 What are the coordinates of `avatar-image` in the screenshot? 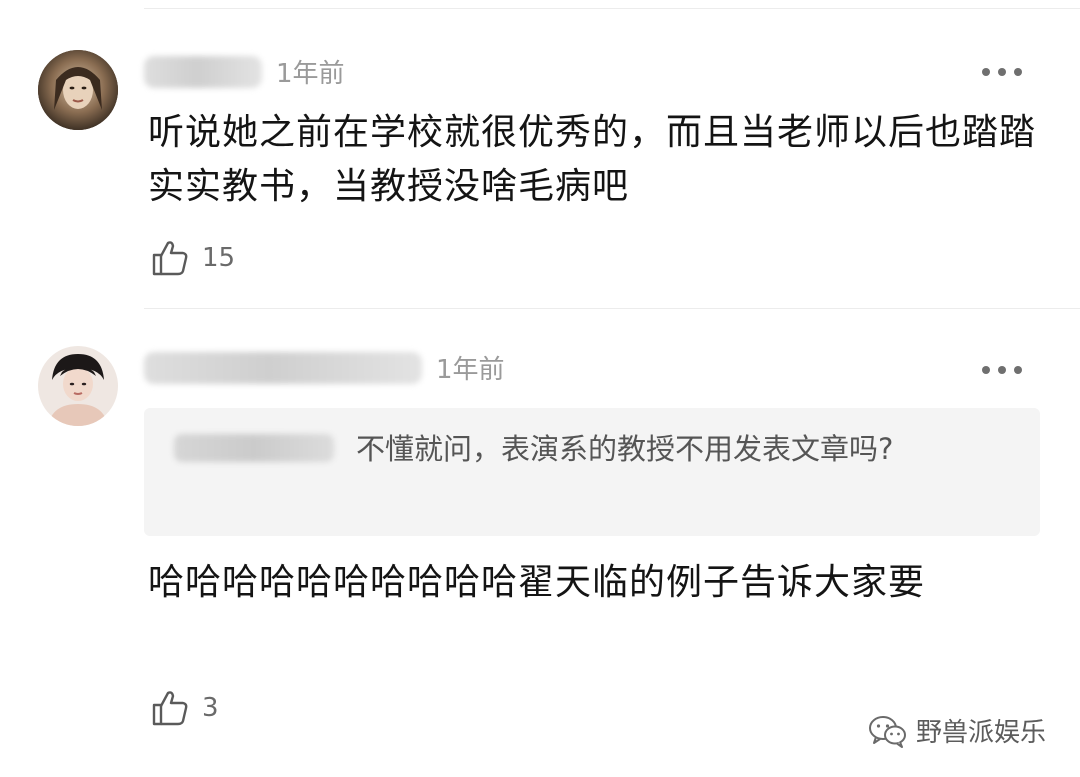 It's located at (78, 386).